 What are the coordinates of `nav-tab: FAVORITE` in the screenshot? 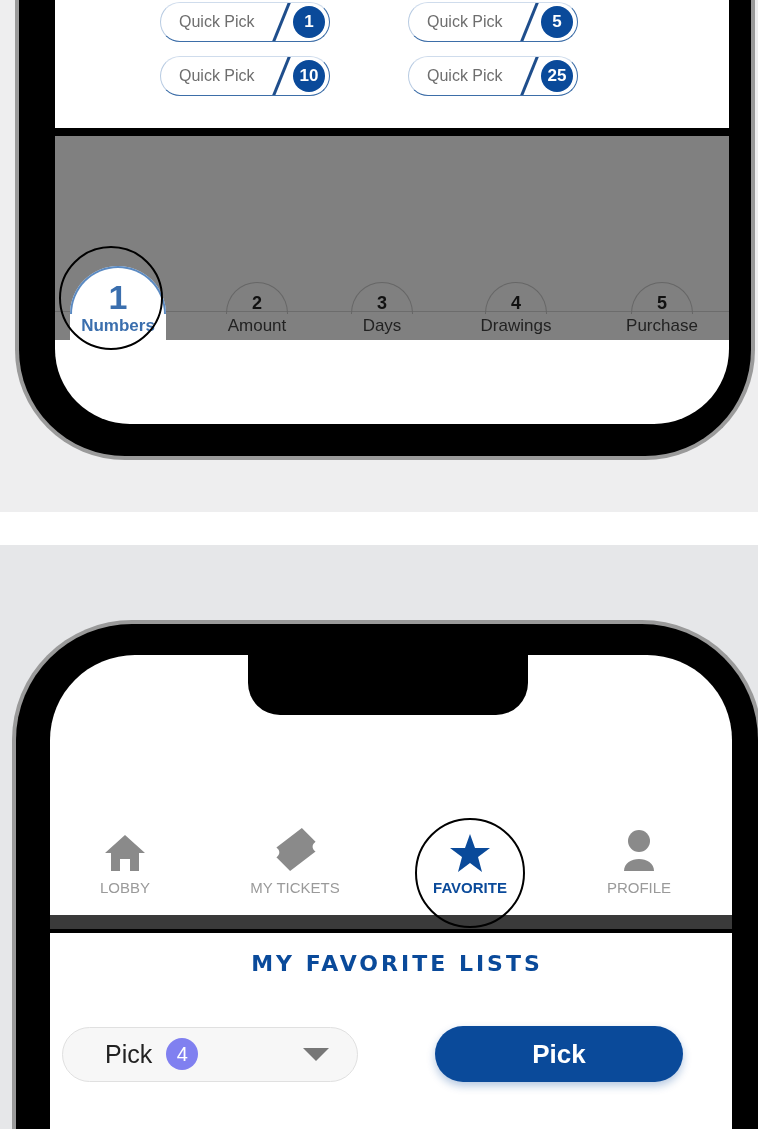 It's located at (470, 861).